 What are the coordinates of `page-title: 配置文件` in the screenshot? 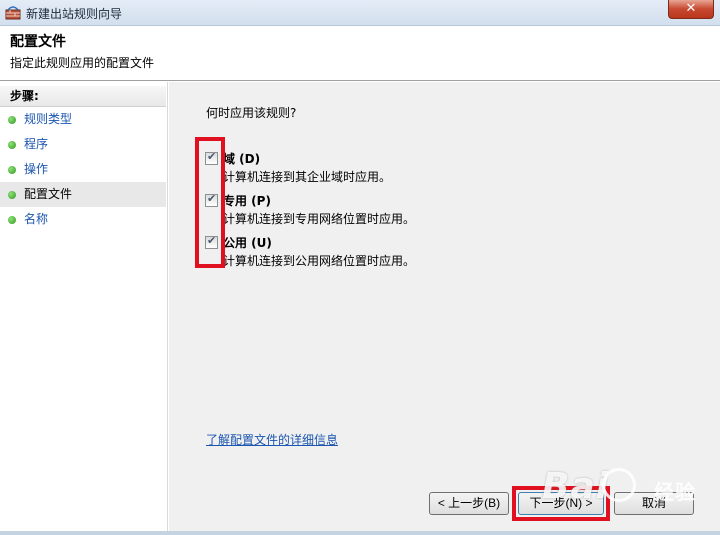 It's located at (38, 42).